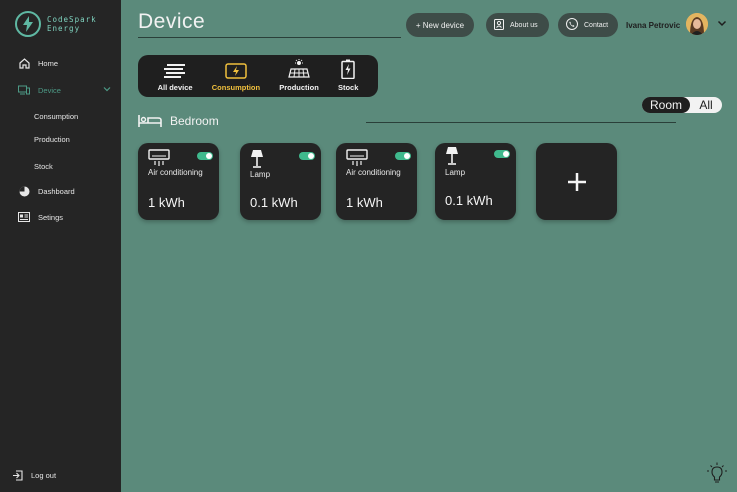 The height and width of the screenshot is (492, 737). I want to click on add-device-button, so click(576, 181).